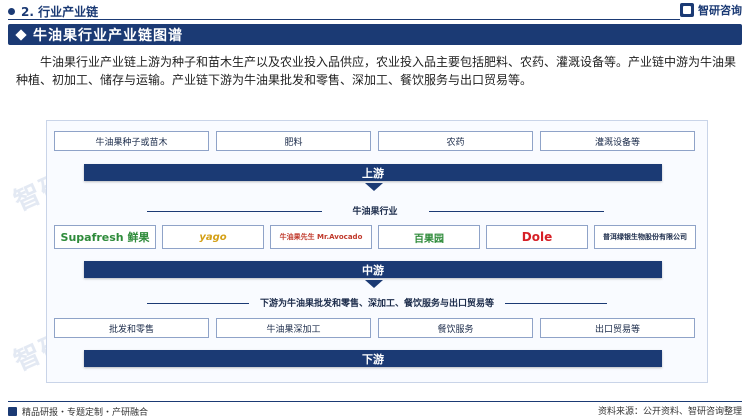 The width and height of the screenshot is (750, 420). I want to click on company-logo-supafresh: Supafresh 鲜果, so click(105, 237).